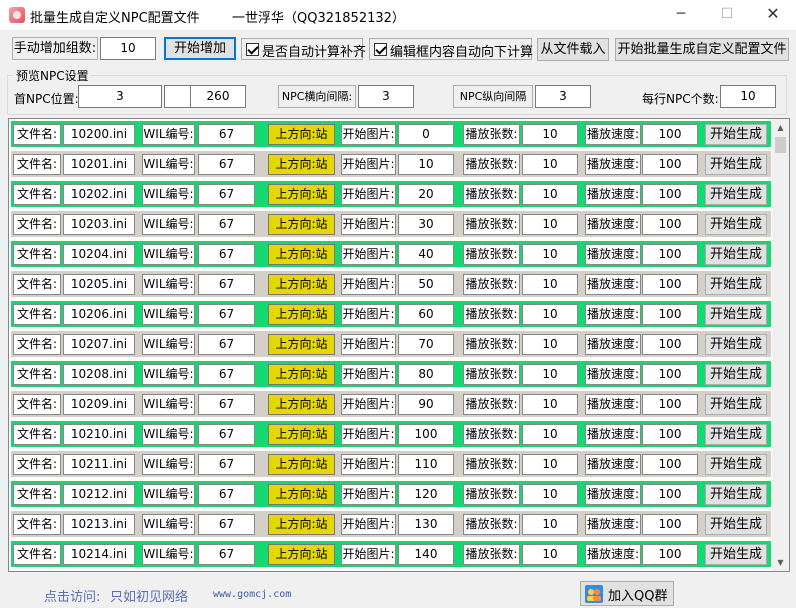 The height and width of the screenshot is (608, 796). What do you see at coordinates (99, 224) in the screenshot?
I see `filename-input: 10203.ini` at bounding box center [99, 224].